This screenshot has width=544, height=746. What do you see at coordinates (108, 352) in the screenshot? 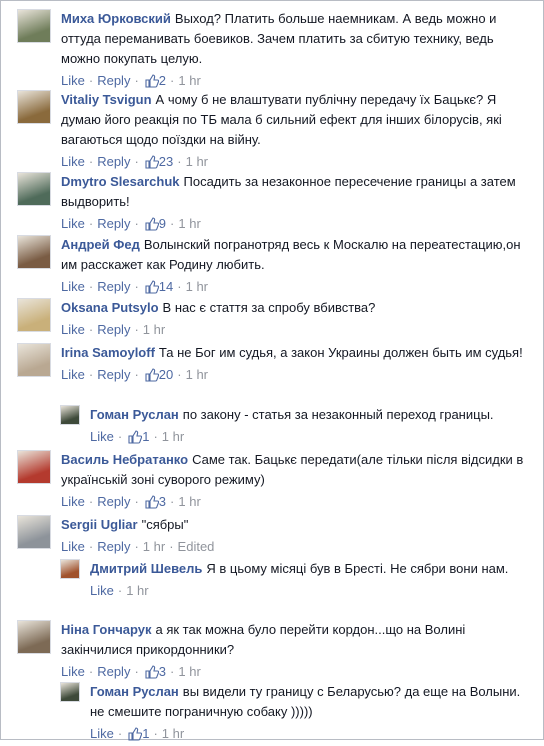
I see `comment-author: Irina Samoyloff` at bounding box center [108, 352].